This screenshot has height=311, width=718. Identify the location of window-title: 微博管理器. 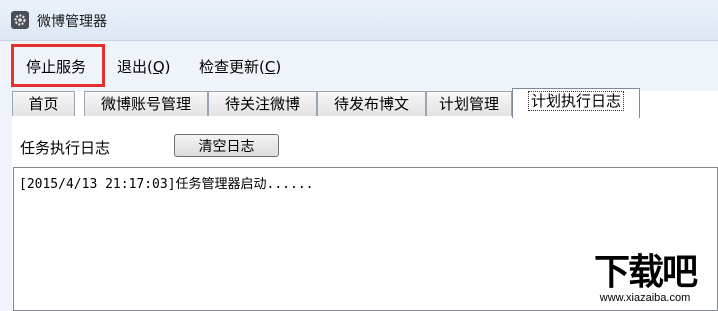
(72, 22).